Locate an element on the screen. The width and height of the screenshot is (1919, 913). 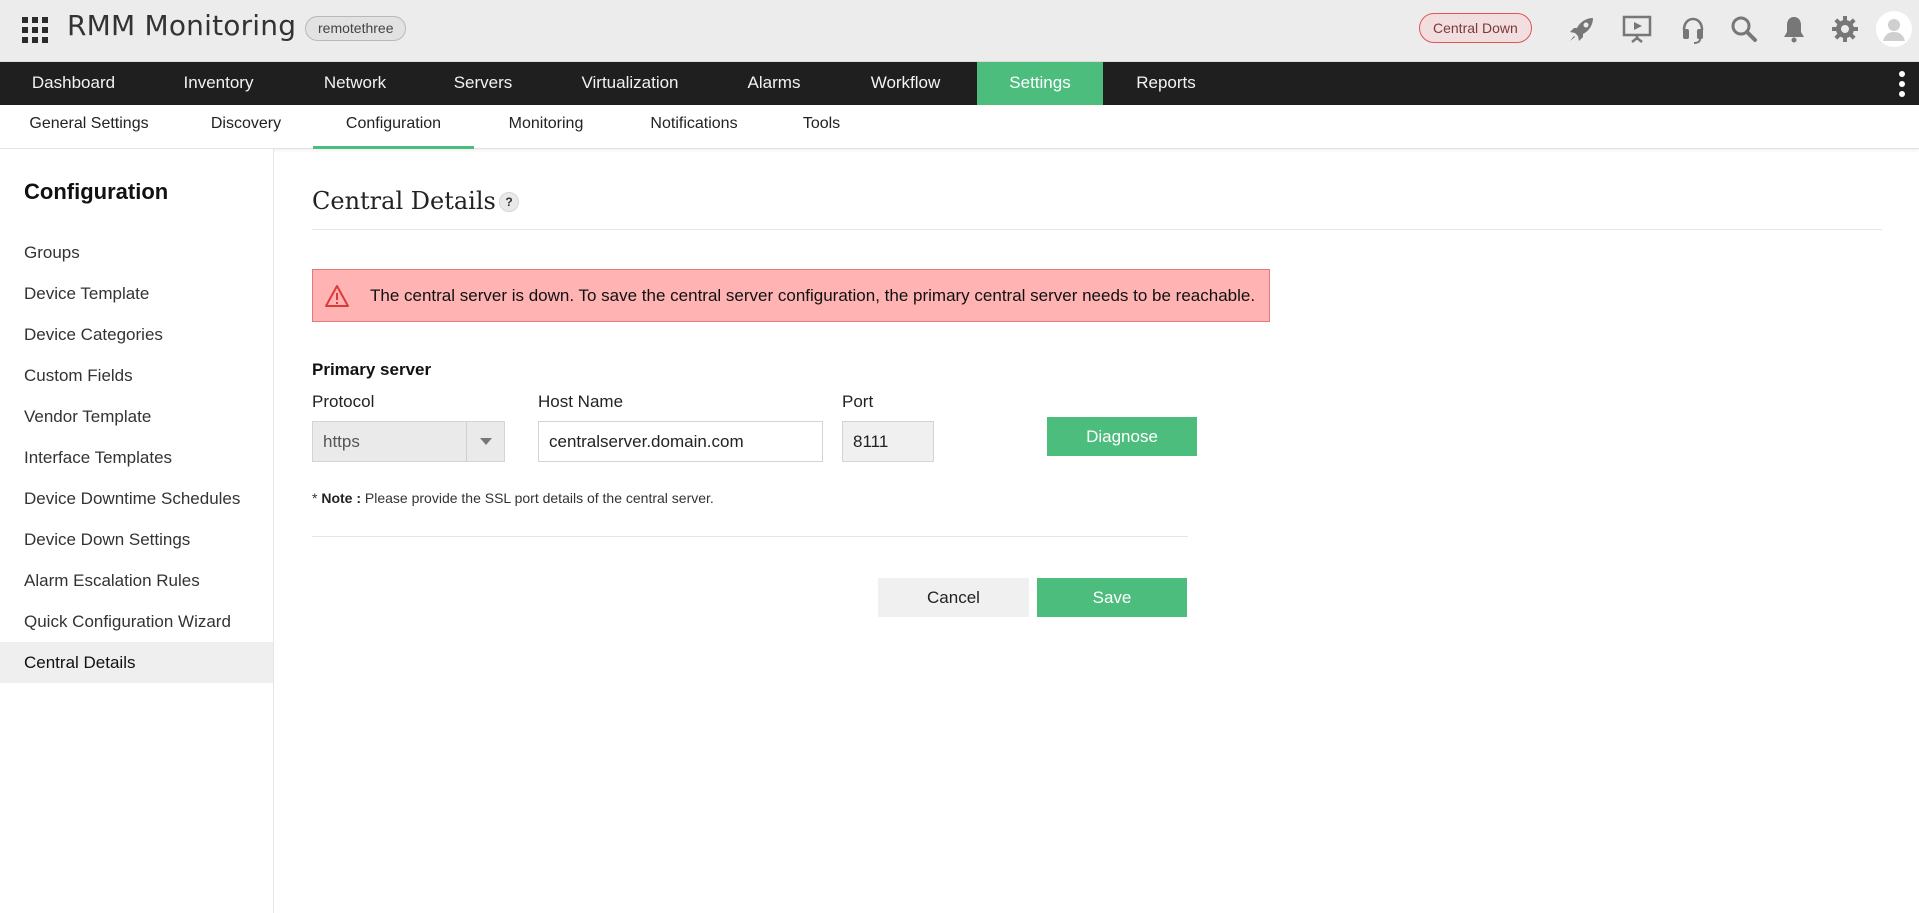
nav-inventory: Inventory is located at coordinates (218, 83).